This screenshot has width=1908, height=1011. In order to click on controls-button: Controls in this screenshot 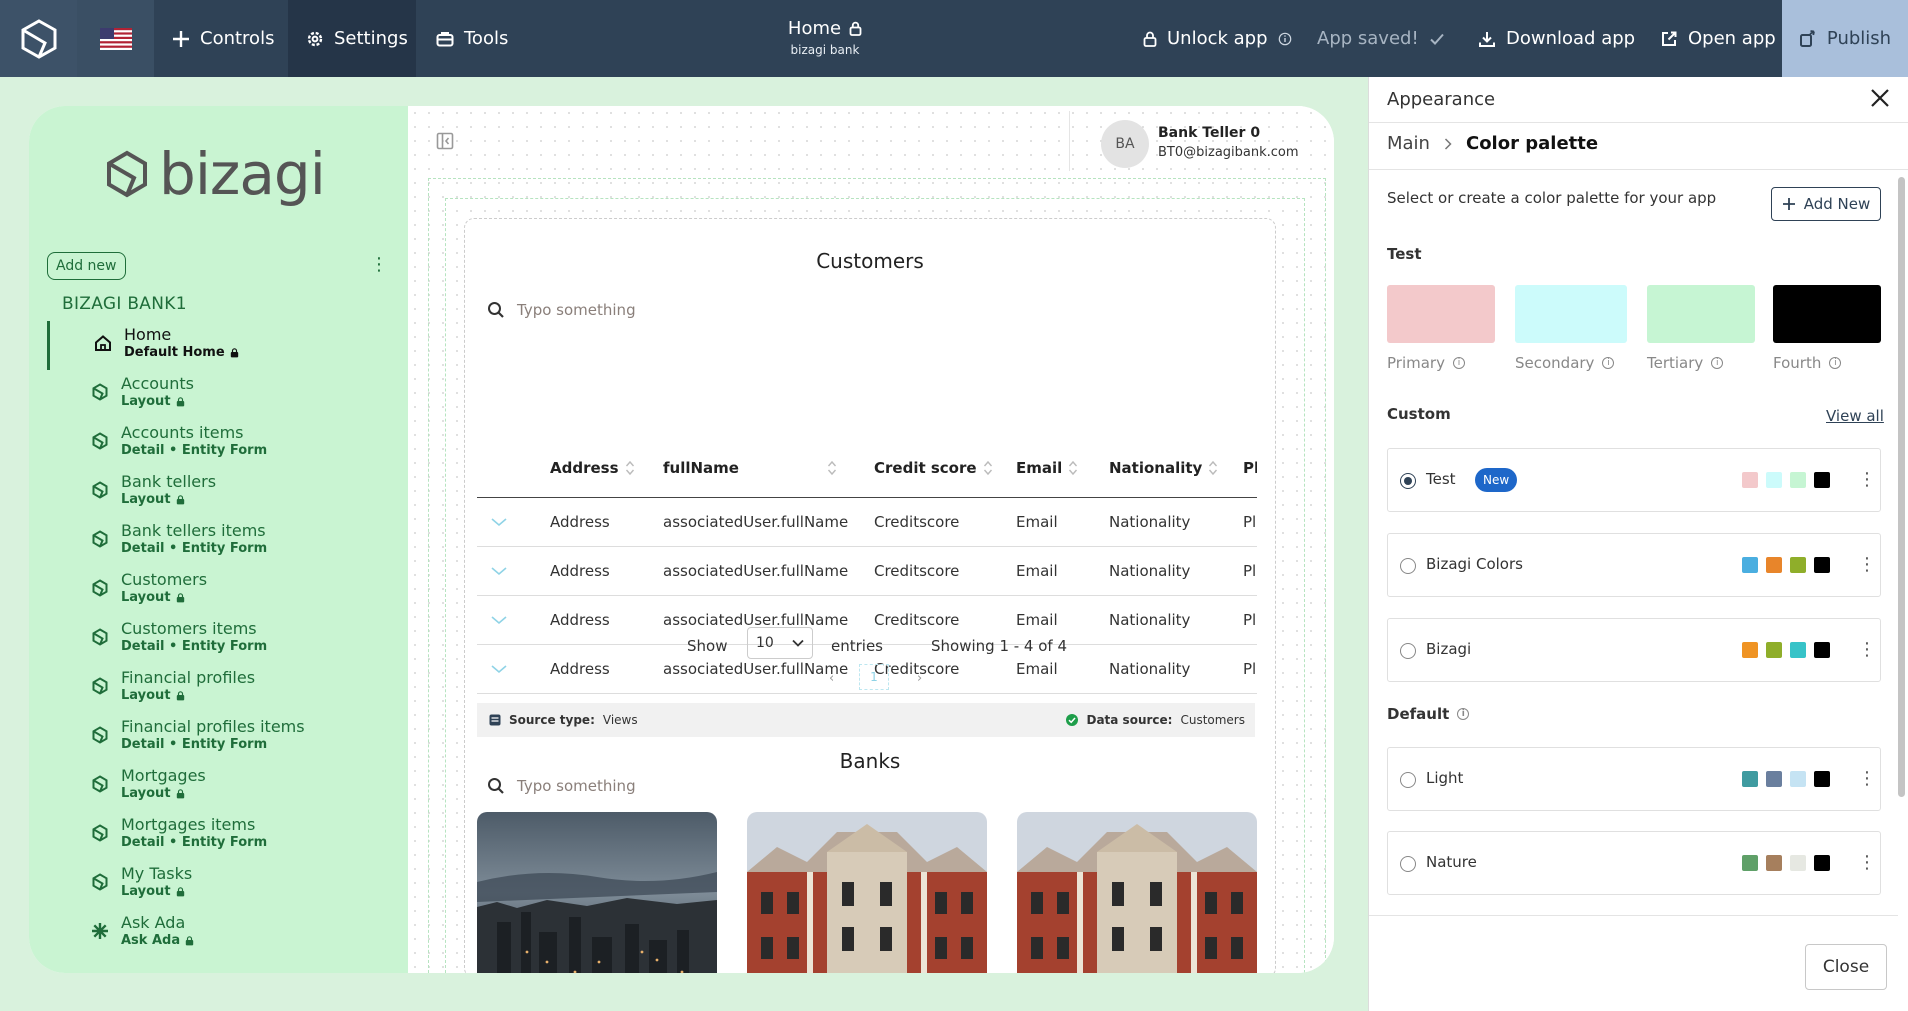, I will do `click(221, 38)`.